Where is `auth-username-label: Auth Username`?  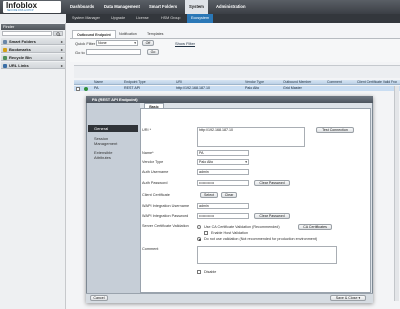
auth-username-label: Auth Username is located at coordinates (155, 172).